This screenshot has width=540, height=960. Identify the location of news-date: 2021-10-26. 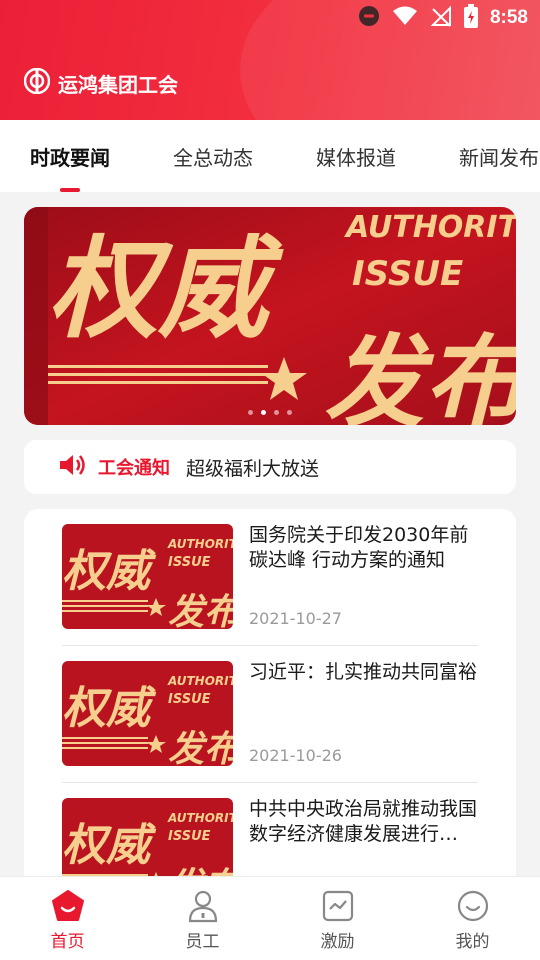
(295, 755).